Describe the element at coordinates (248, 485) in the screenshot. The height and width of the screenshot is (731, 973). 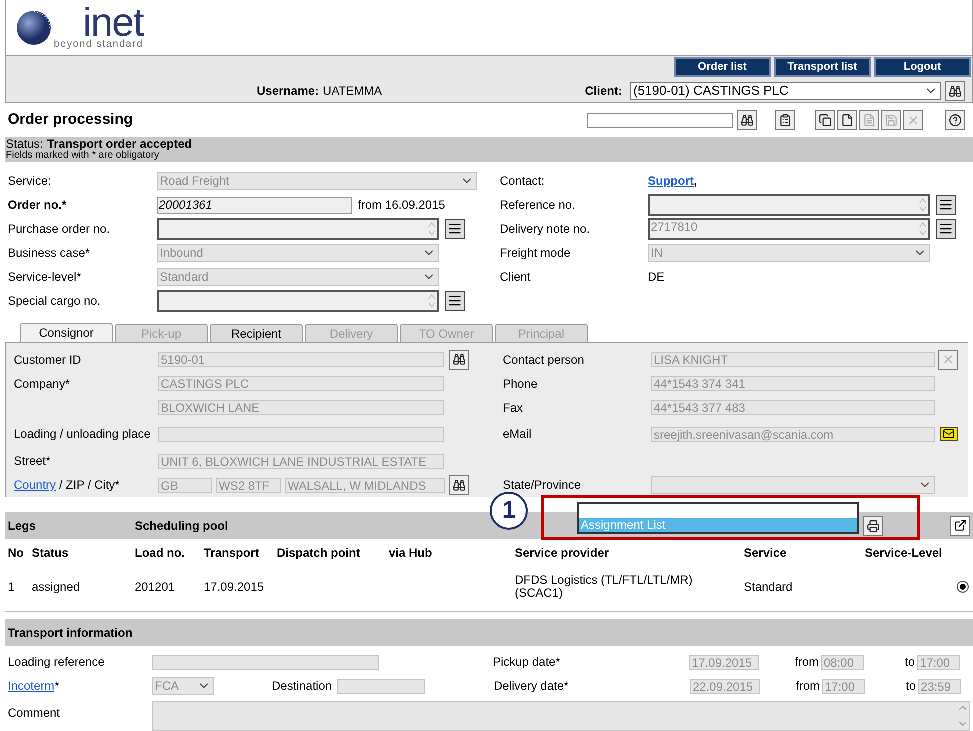
I see `text-field: WS2 8TF` at that location.